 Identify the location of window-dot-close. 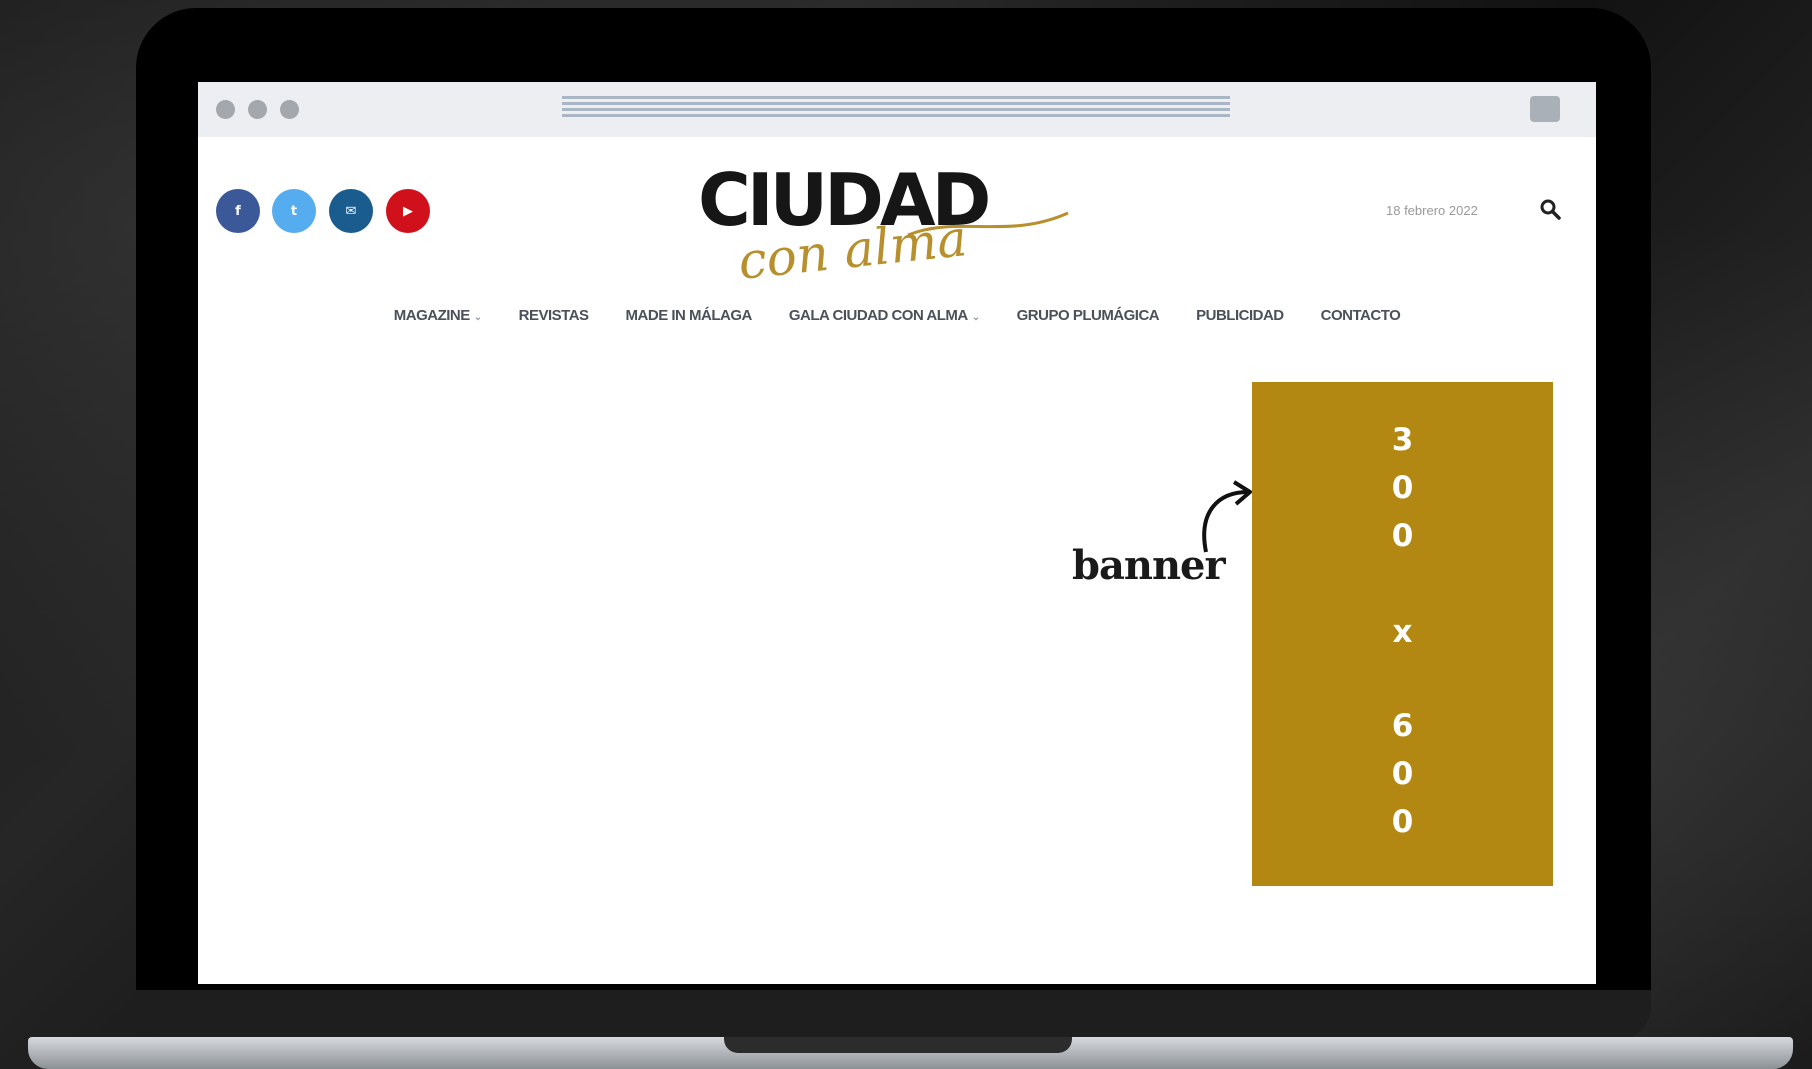
(225, 109).